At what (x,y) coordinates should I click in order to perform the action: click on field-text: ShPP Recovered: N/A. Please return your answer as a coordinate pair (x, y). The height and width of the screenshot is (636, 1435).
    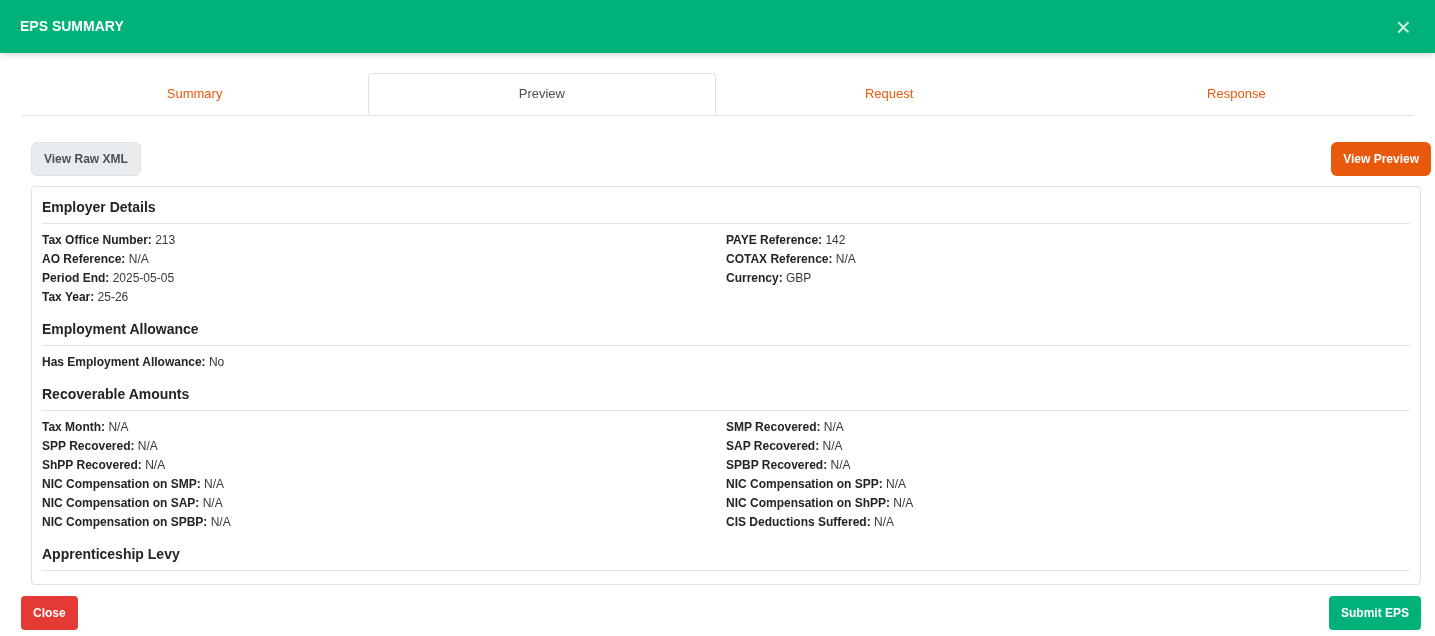
    Looking at the image, I should click on (104, 465).